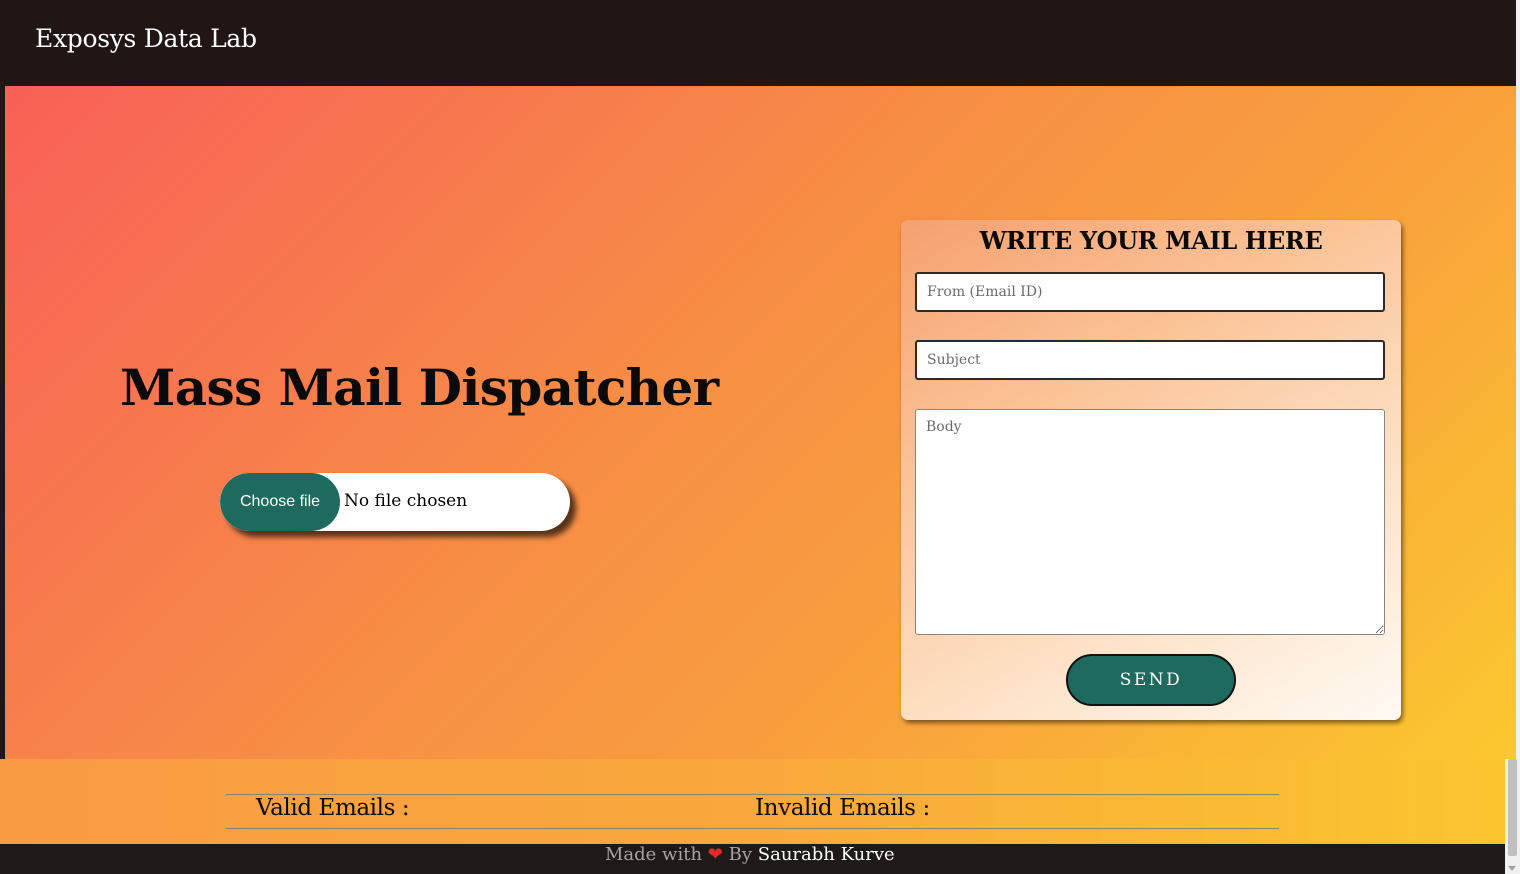 This screenshot has height=874, width=1520. Describe the element at coordinates (740, 854) in the screenshot. I see `footer-by: By` at that location.